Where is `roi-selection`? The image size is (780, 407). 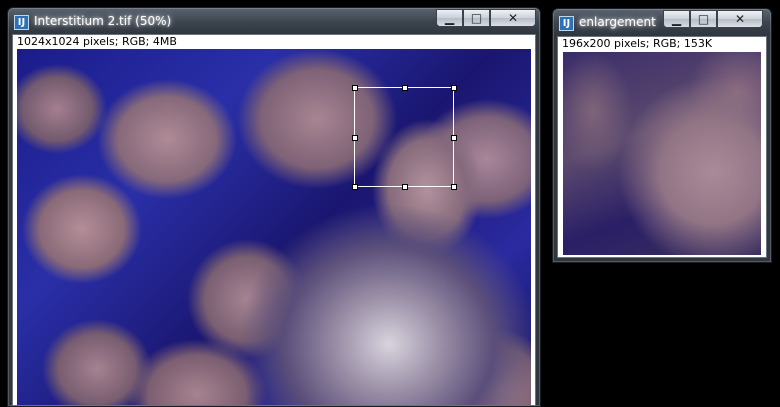 roi-selection is located at coordinates (404, 137).